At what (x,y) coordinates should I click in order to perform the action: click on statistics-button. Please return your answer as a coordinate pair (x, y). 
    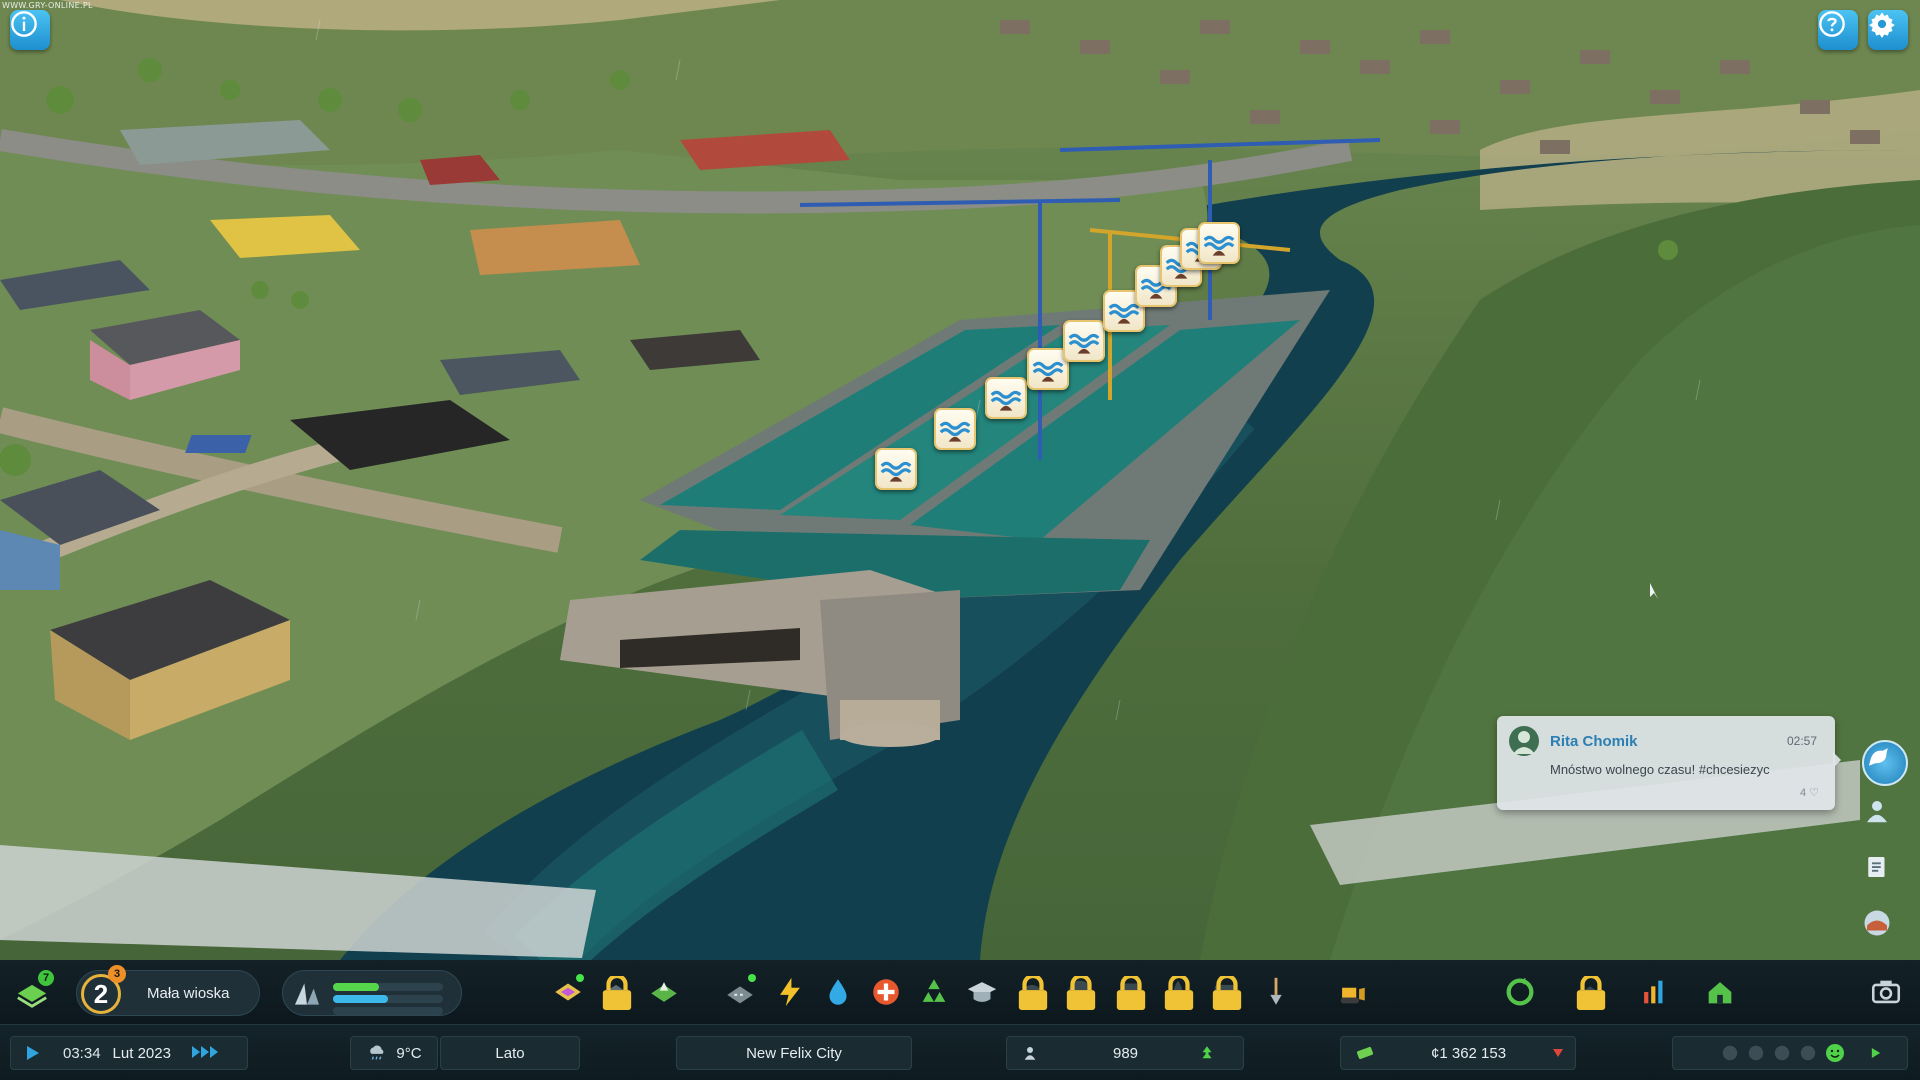
    Looking at the image, I should click on (1654, 992).